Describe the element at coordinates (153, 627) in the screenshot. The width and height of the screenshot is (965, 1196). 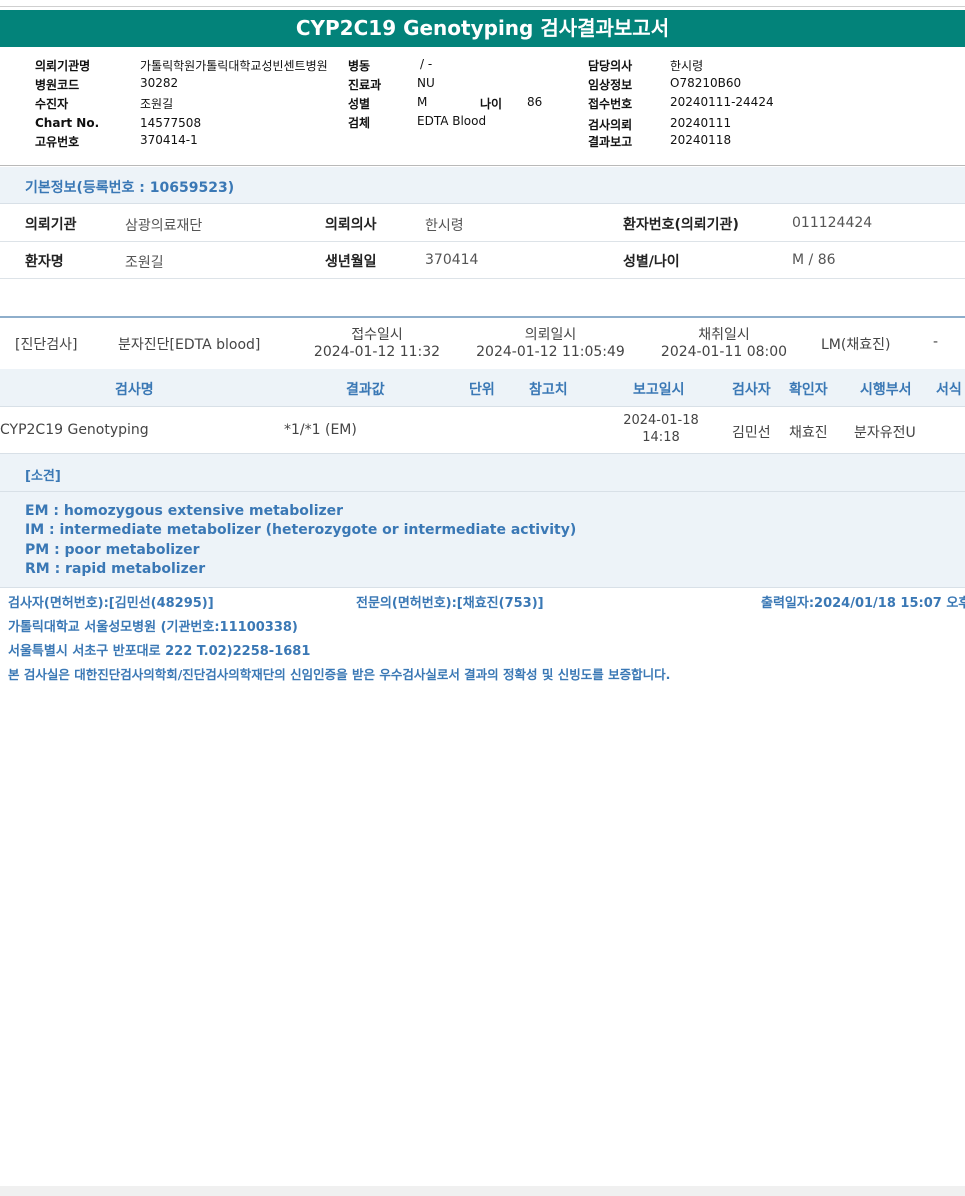
I see `footer-hospital: 가톨릭대학교 서울성모병원 (기관번호:11100338)` at that location.